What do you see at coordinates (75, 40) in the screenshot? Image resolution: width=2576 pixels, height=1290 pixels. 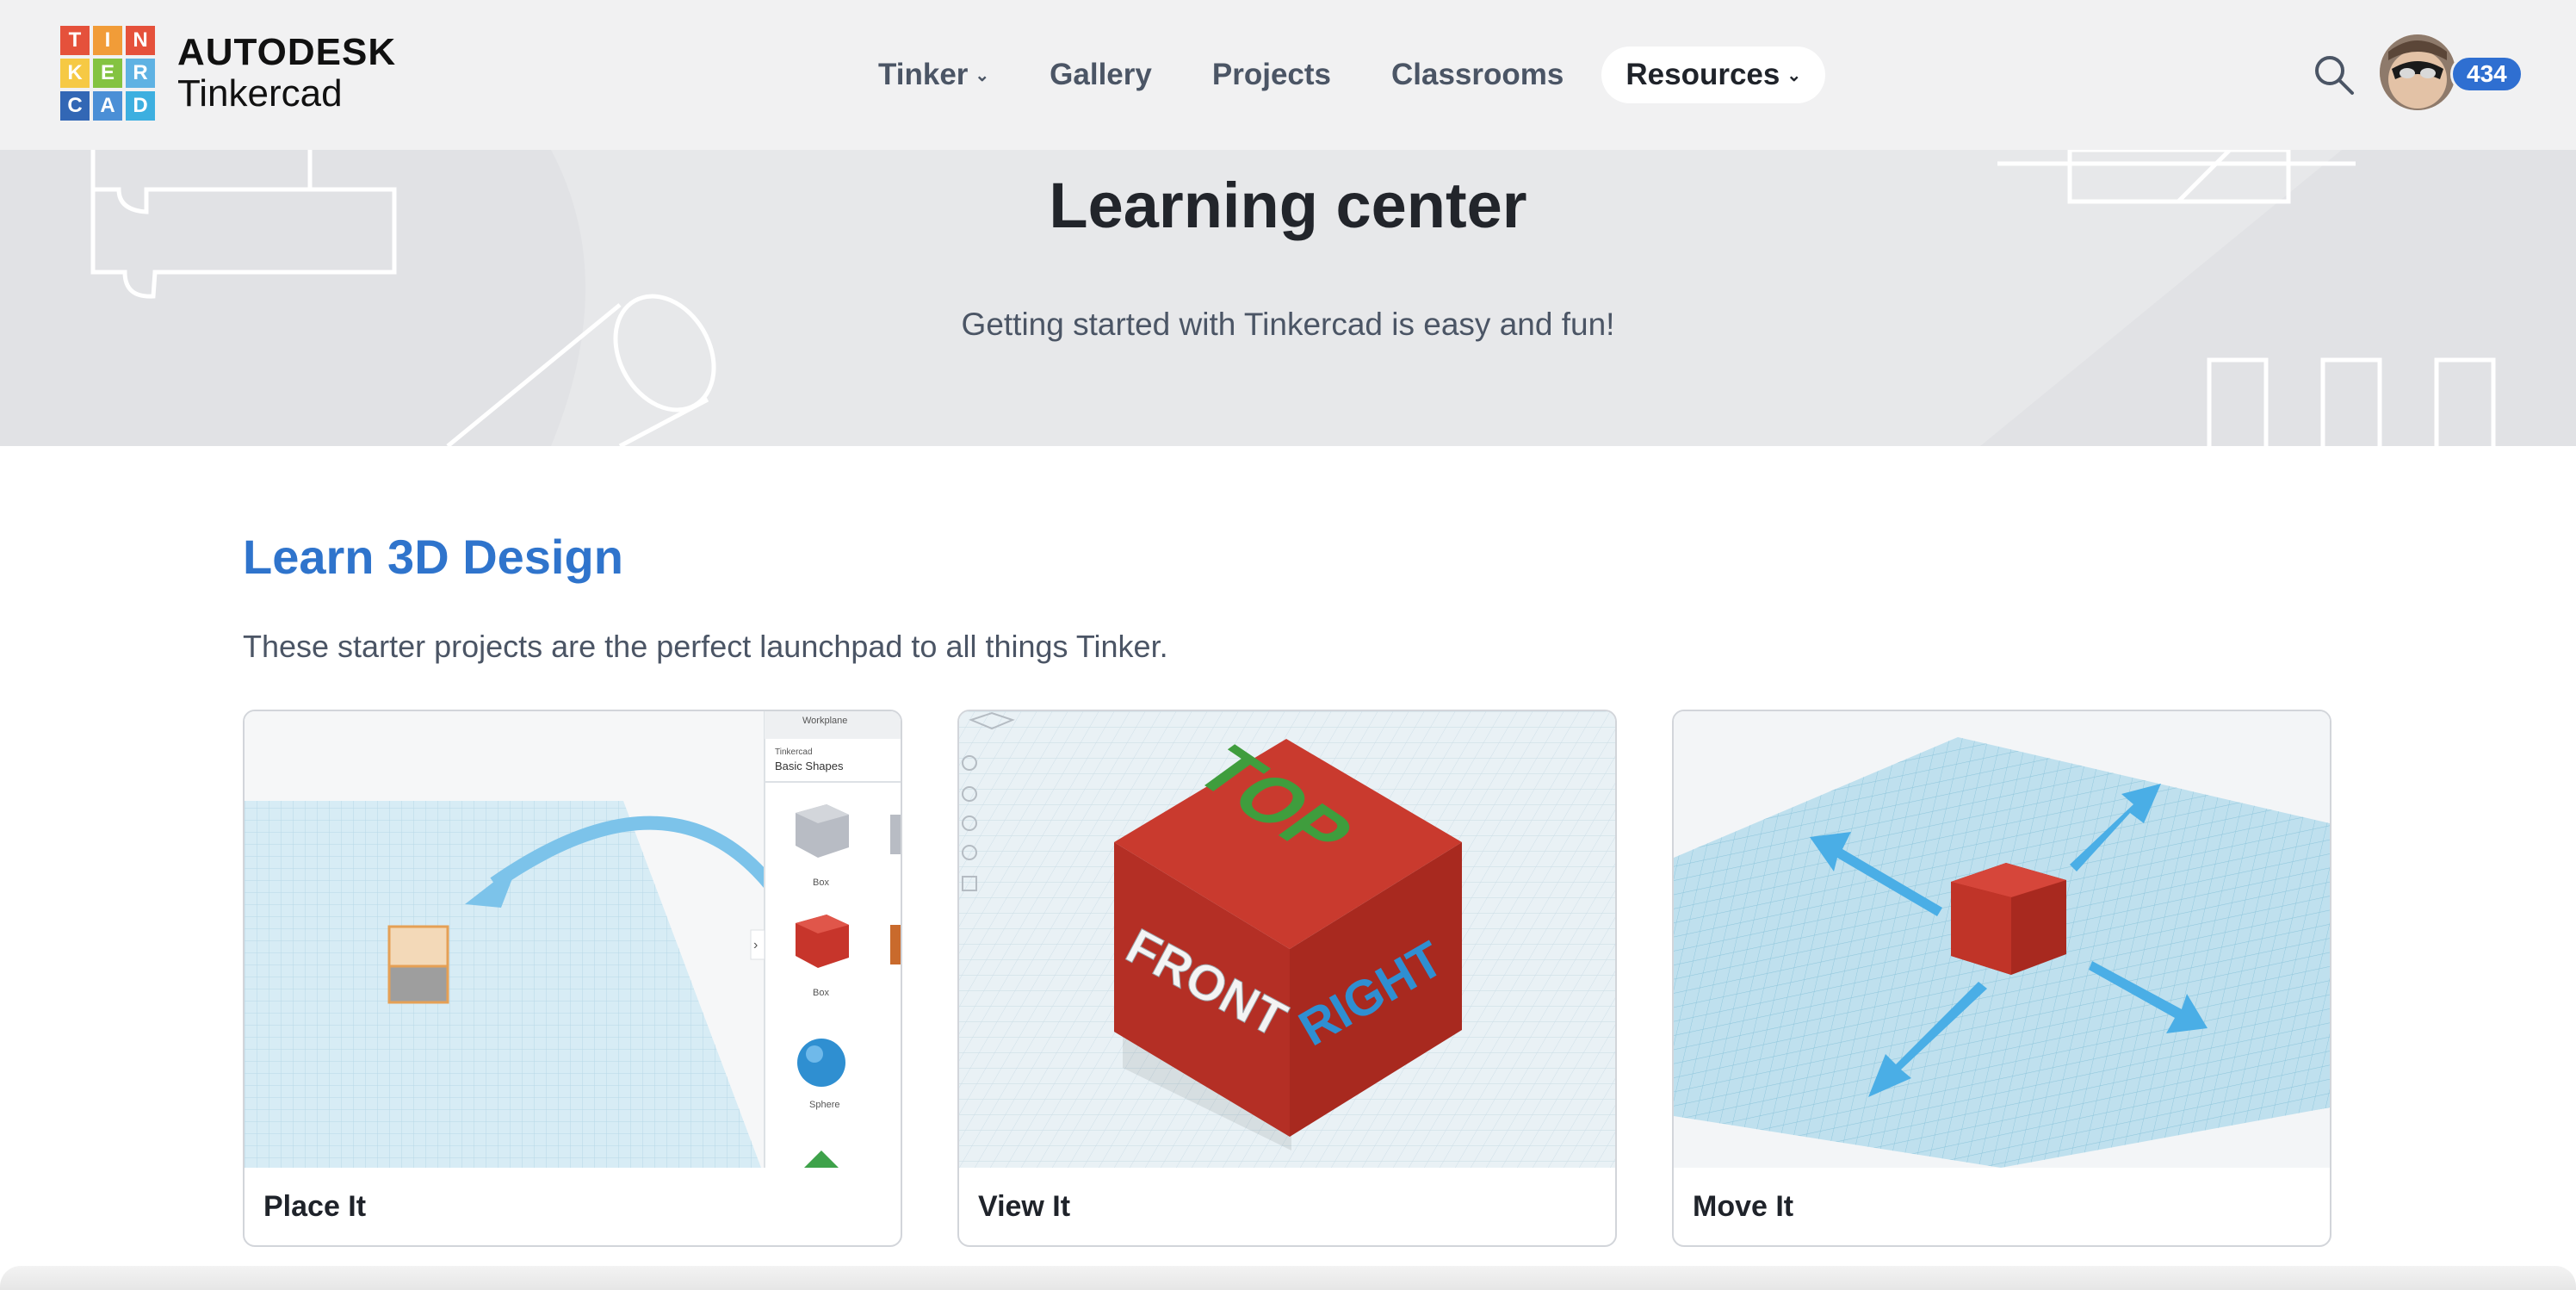 I see `logo-letter: T` at bounding box center [75, 40].